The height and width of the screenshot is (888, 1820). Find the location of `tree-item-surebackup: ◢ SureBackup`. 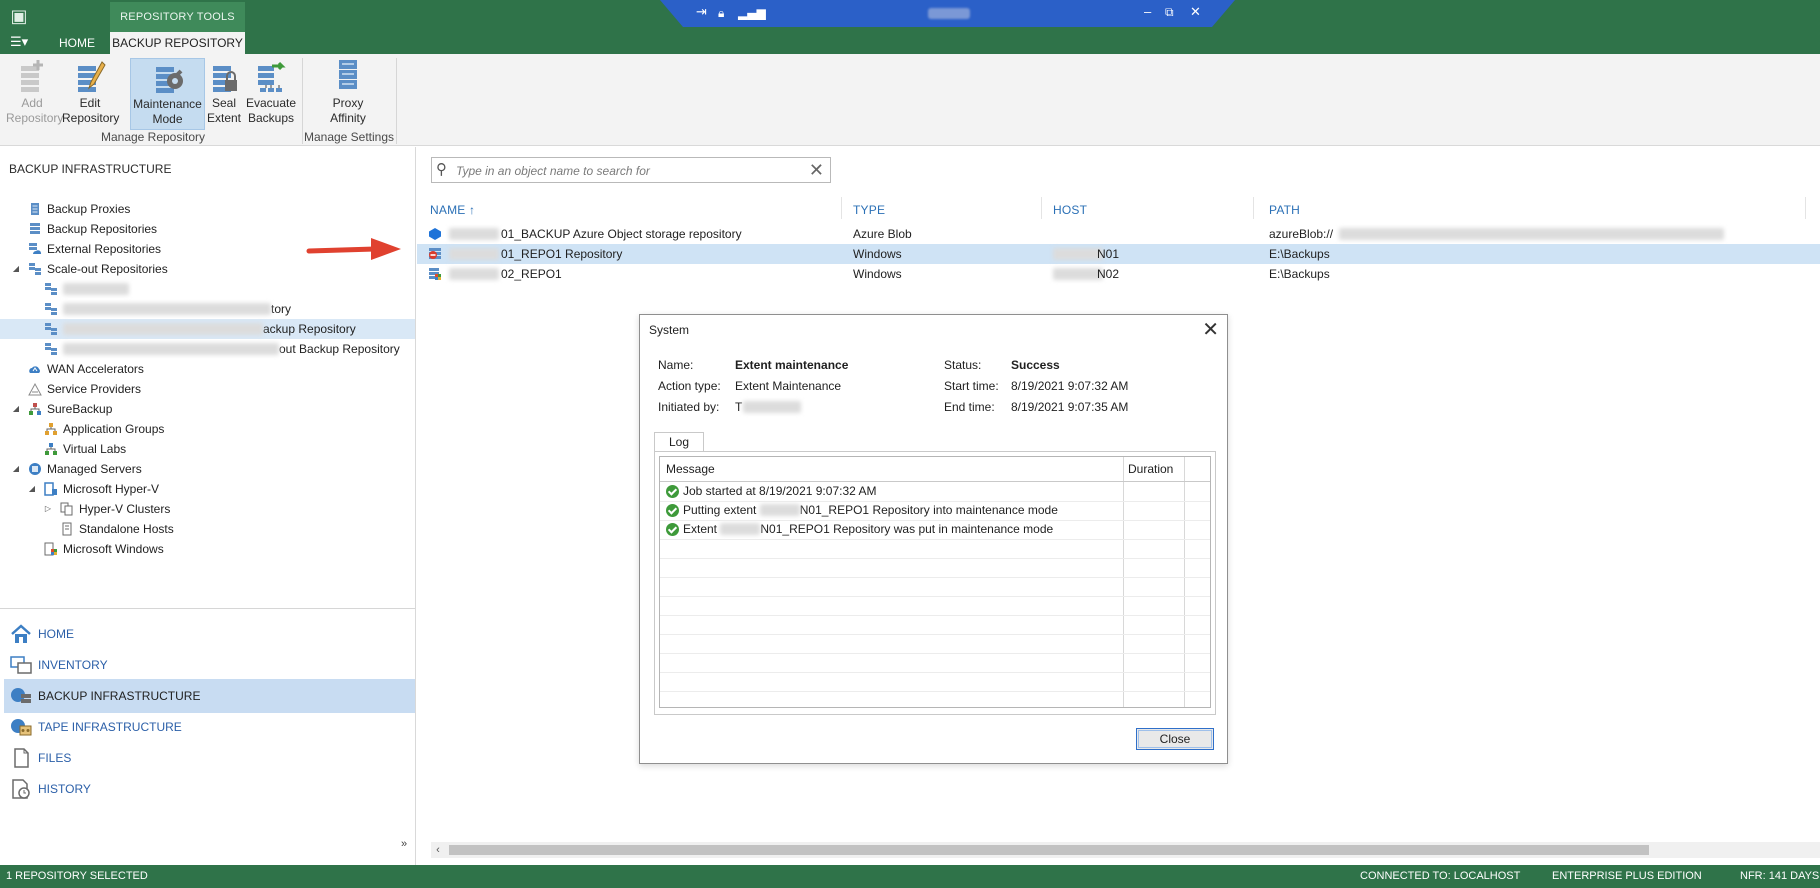

tree-item-surebackup: ◢ SureBackup is located at coordinates (61, 409).